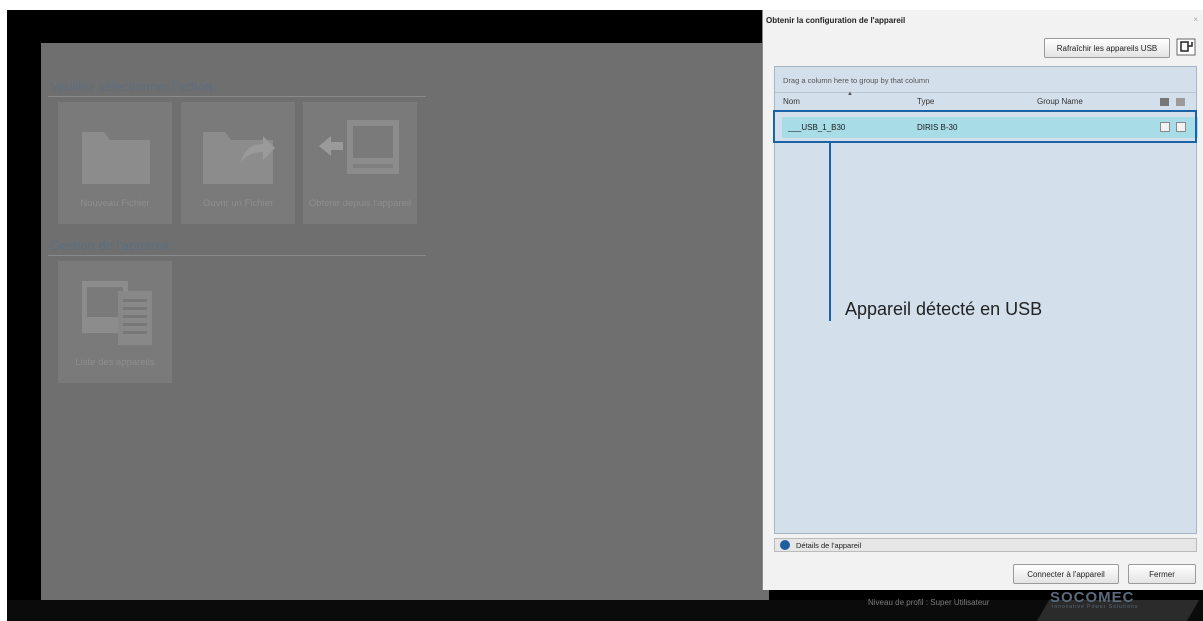  Describe the element at coordinates (116, 158) in the screenshot. I see `folder-icon` at that location.